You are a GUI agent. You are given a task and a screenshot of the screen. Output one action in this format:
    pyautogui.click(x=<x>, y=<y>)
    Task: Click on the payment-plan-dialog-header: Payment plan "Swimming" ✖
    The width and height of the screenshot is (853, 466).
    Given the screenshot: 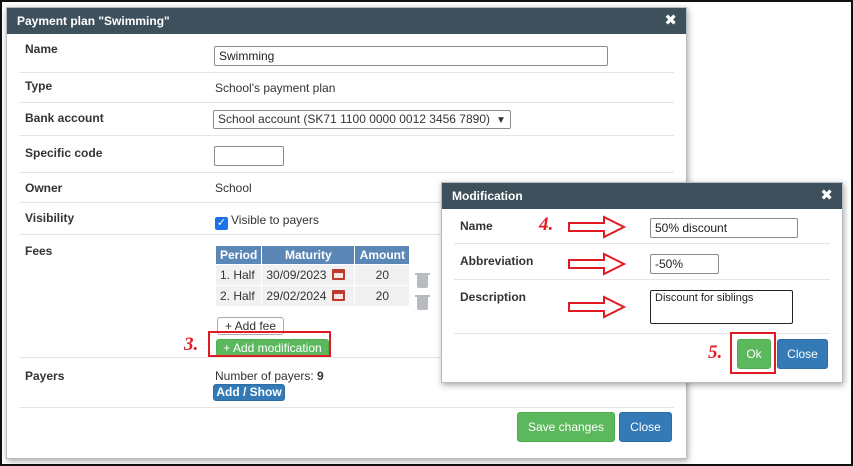 What is the action you would take?
    pyautogui.click(x=346, y=21)
    